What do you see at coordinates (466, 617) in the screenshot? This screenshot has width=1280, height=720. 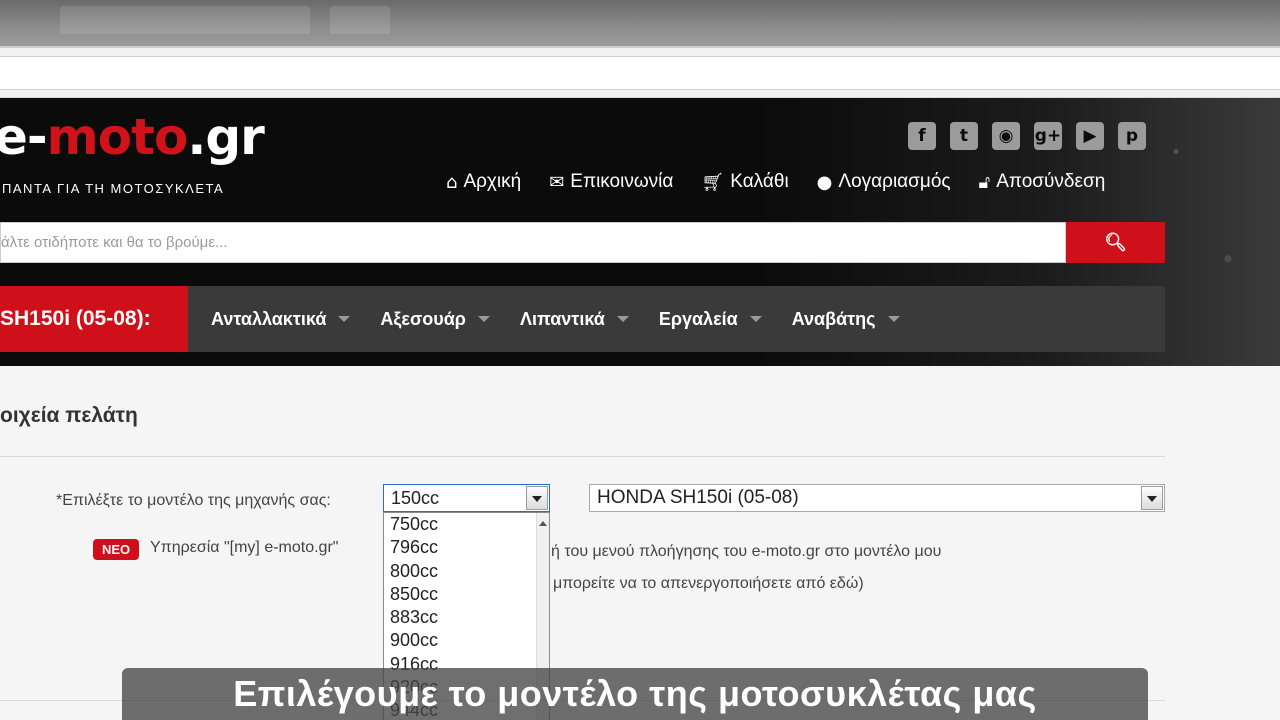 I see `dropdown-option: 883cc` at bounding box center [466, 617].